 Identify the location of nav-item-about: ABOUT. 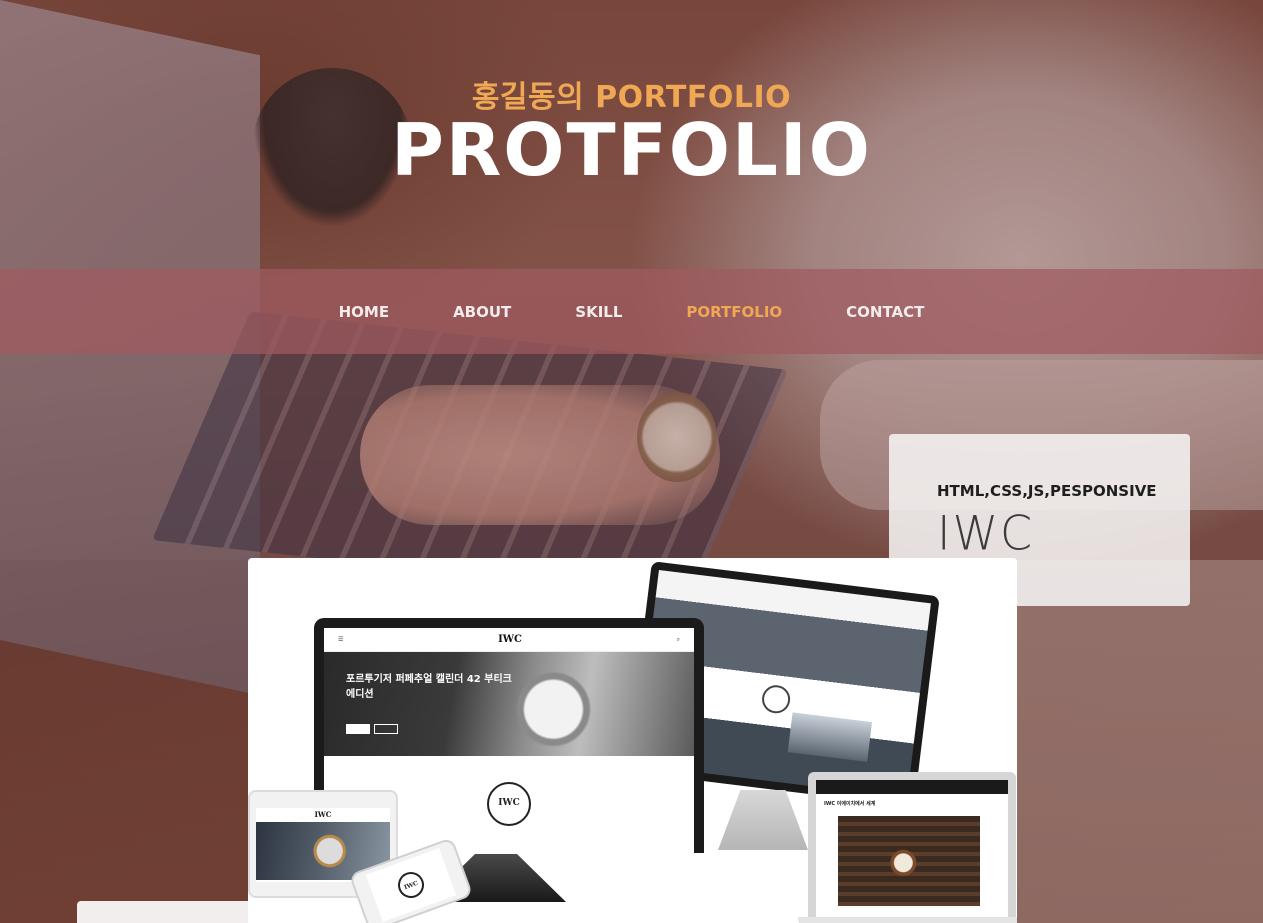
(482, 311).